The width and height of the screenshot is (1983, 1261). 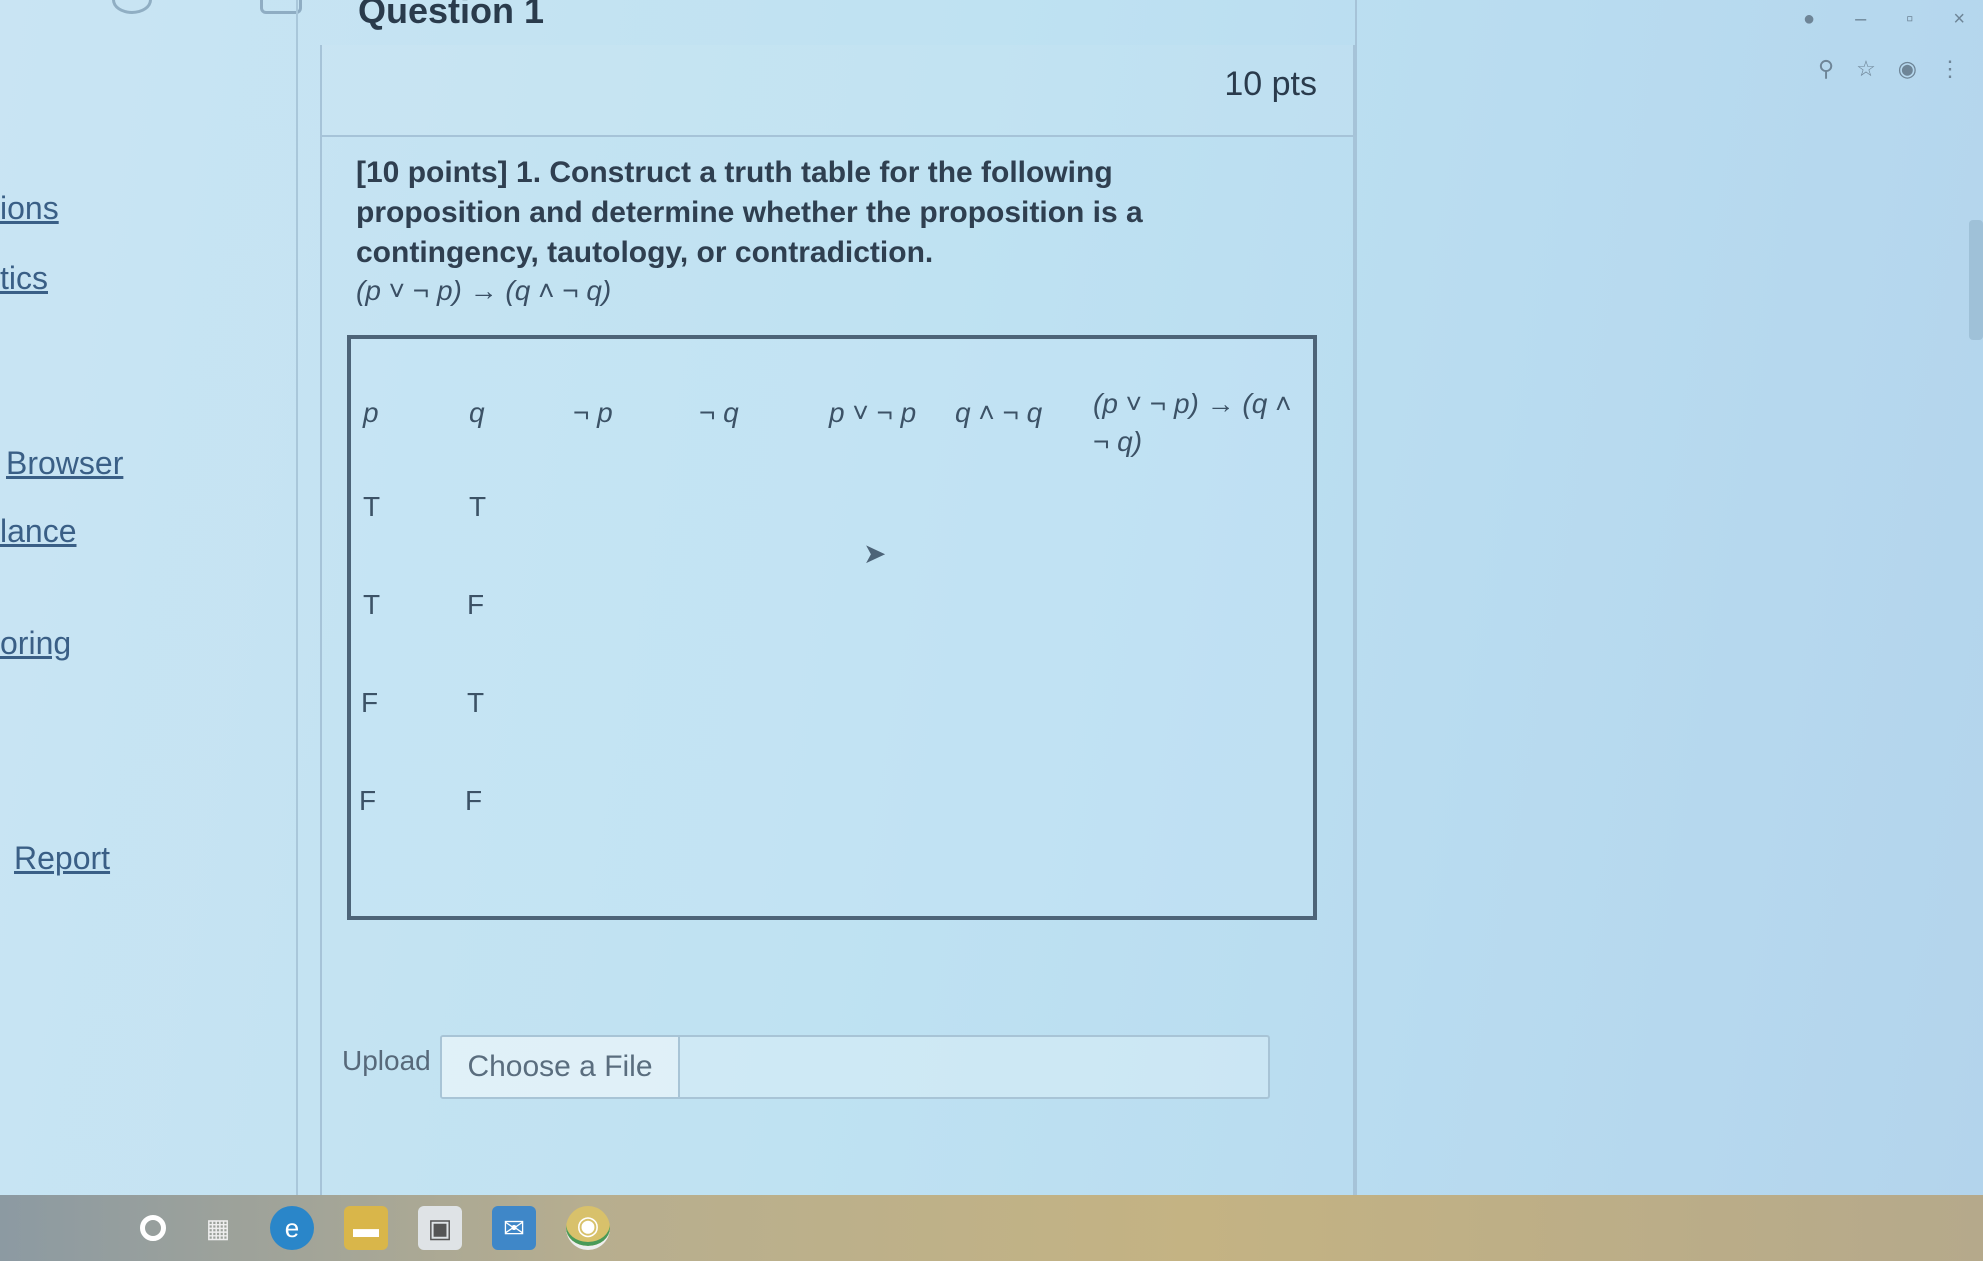 What do you see at coordinates (1192, 422) in the screenshot?
I see `table-header-implication: (p ˅ ¬ p) → (q ˄ ¬ q)` at bounding box center [1192, 422].